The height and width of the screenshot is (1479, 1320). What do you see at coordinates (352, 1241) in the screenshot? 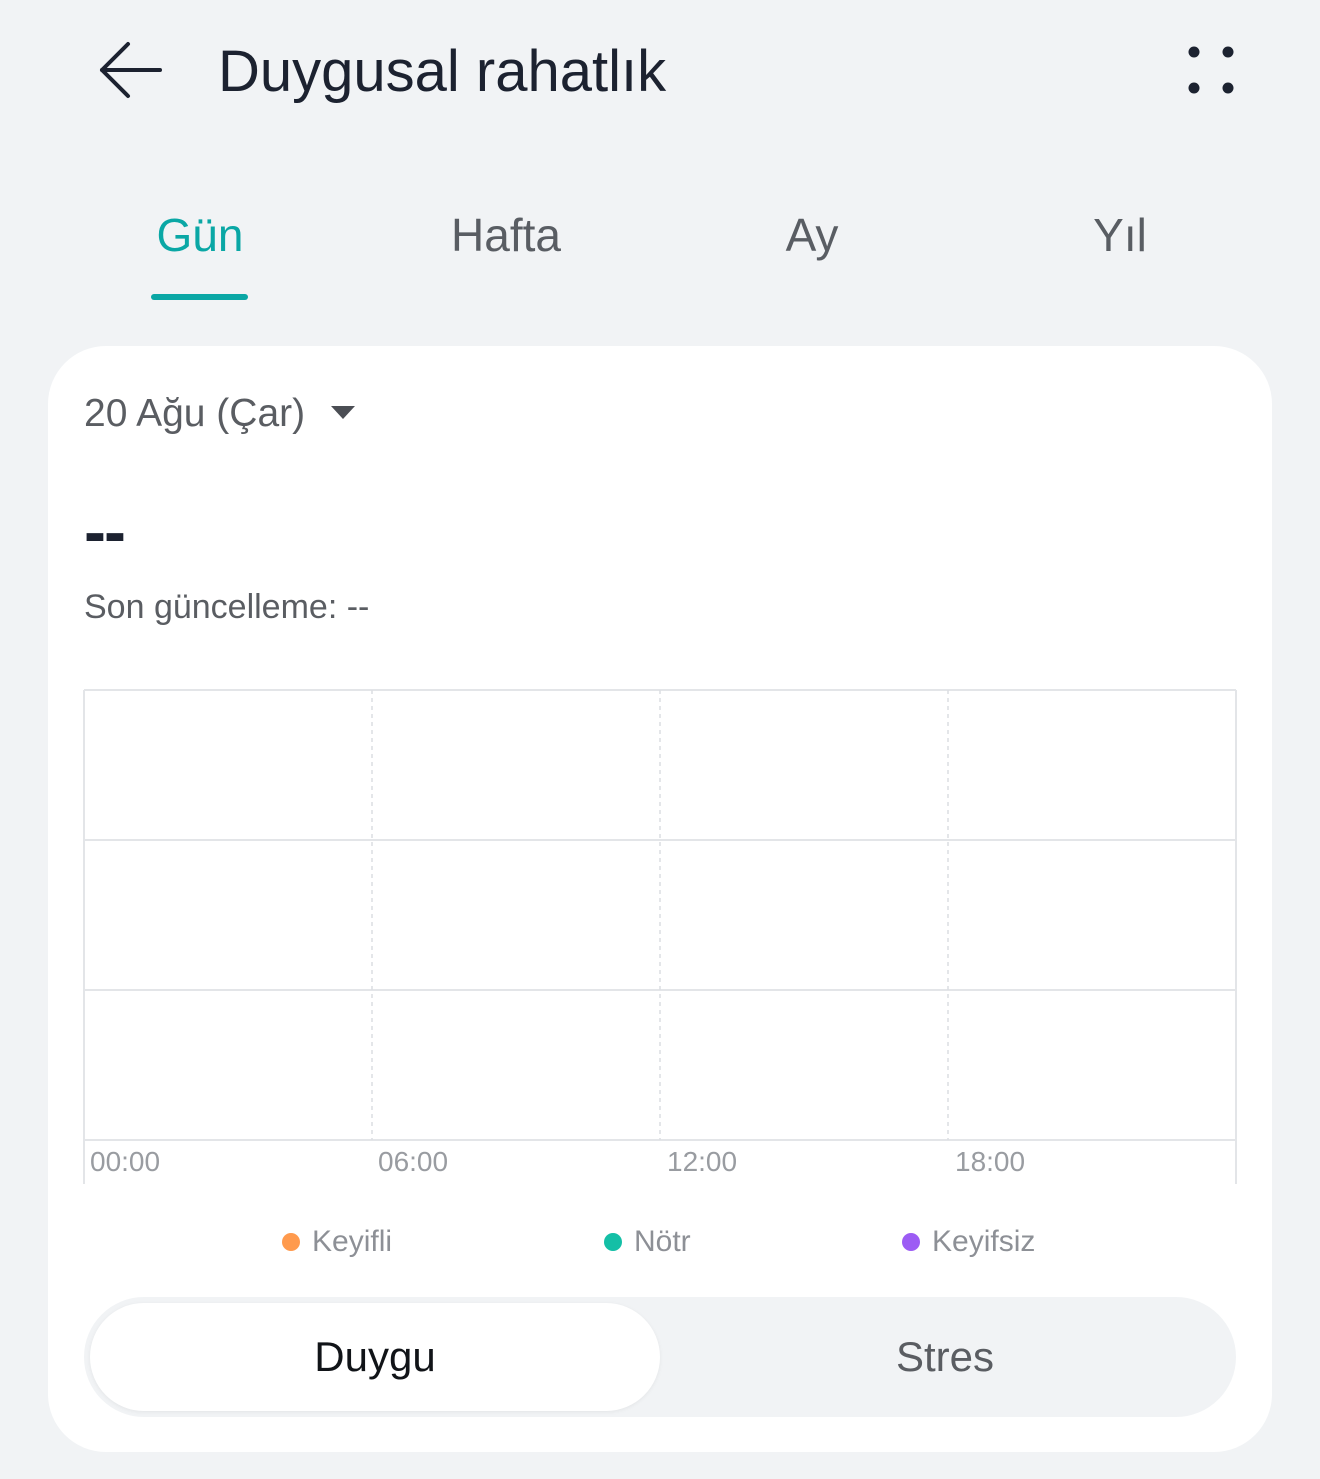
I see `legend-label: Keyifli` at bounding box center [352, 1241].